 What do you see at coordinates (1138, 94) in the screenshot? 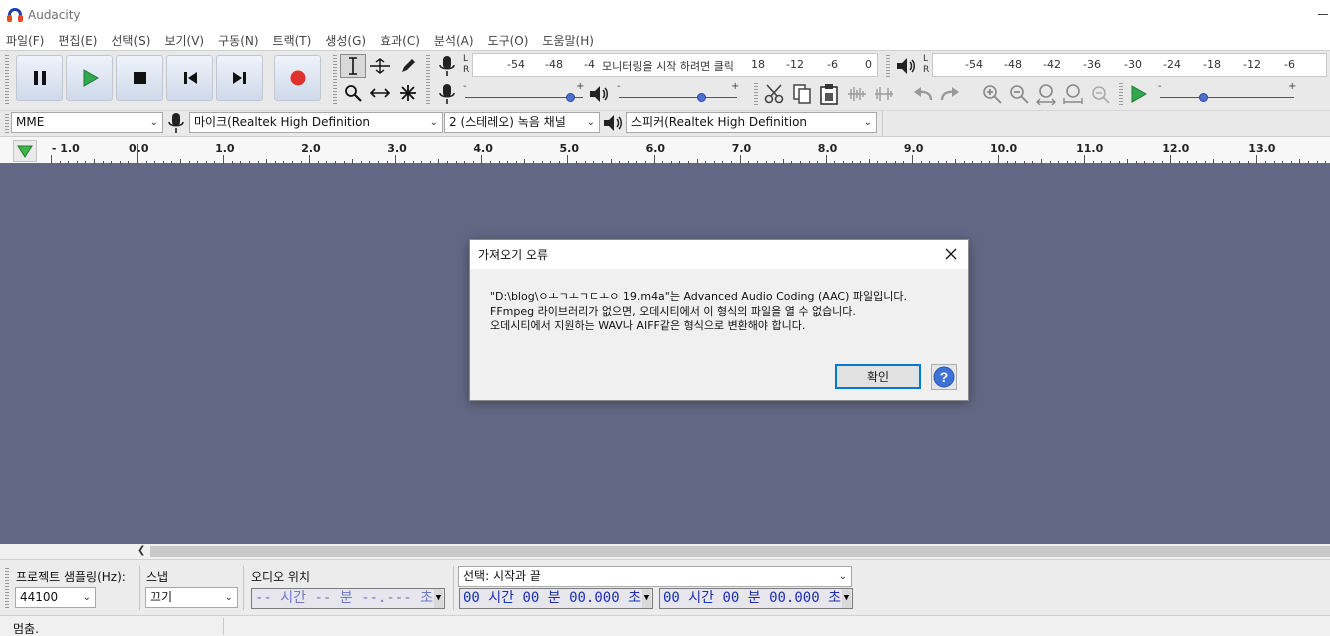
I see `play-at-speed-button` at bounding box center [1138, 94].